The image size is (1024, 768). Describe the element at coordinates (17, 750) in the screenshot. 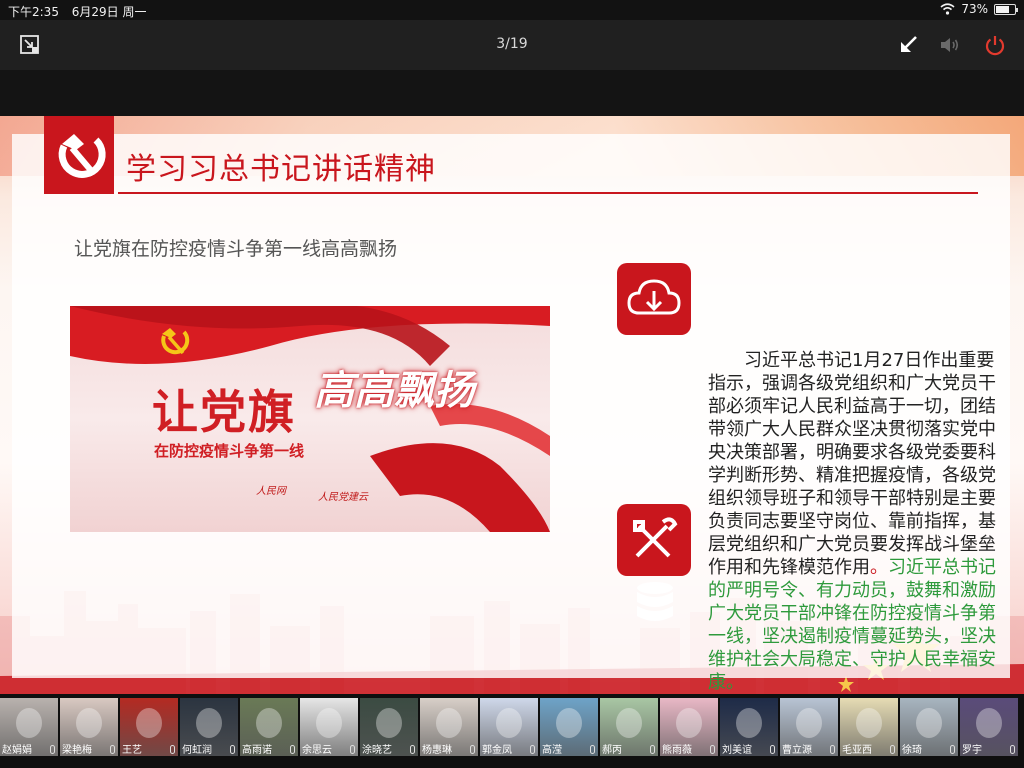

I see `participant-name: 赵娟娟` at that location.